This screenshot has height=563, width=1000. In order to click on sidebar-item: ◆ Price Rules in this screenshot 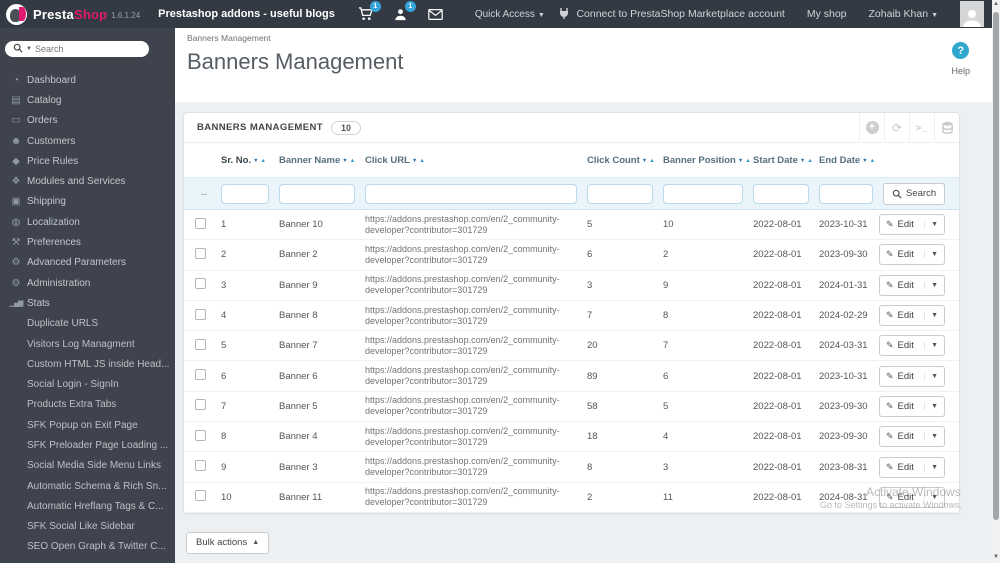, I will do `click(87, 161)`.